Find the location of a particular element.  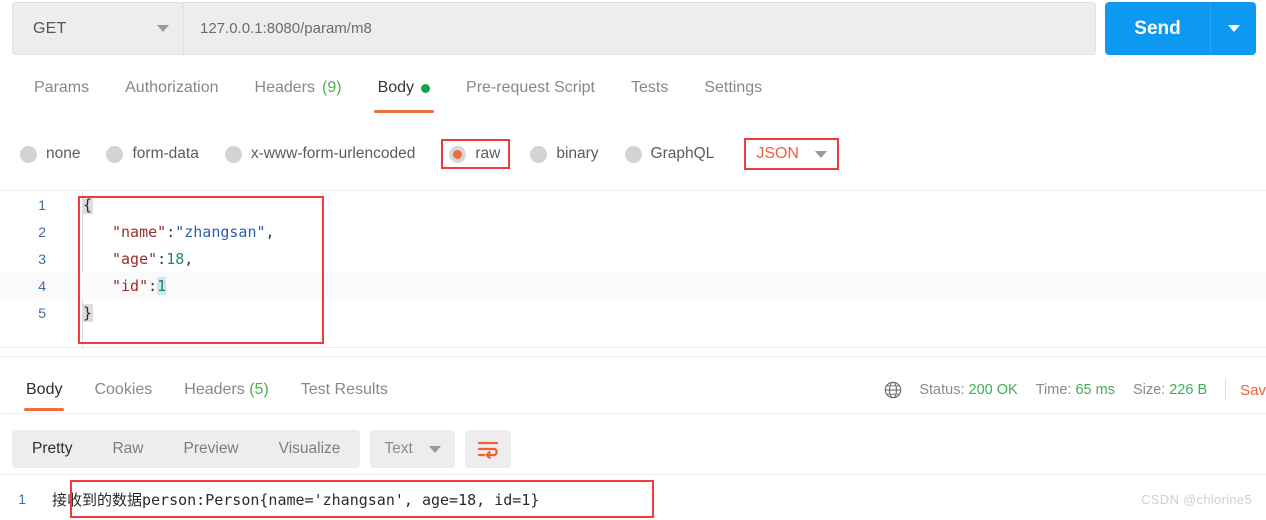

response-format-label: Text is located at coordinates (398, 448).